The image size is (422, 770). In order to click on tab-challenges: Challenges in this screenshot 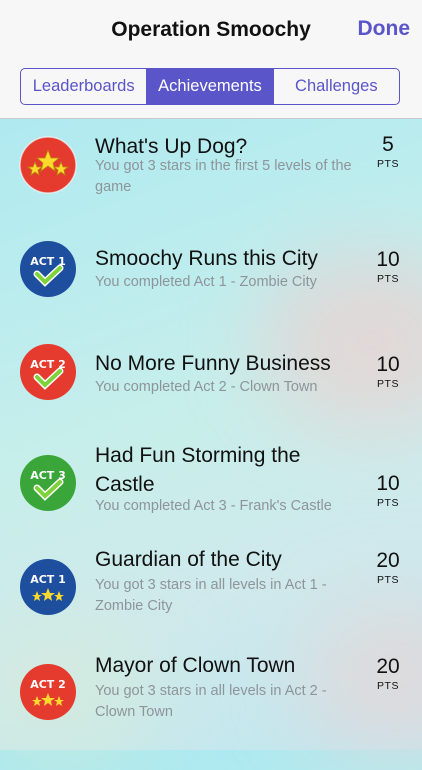, I will do `click(336, 86)`.